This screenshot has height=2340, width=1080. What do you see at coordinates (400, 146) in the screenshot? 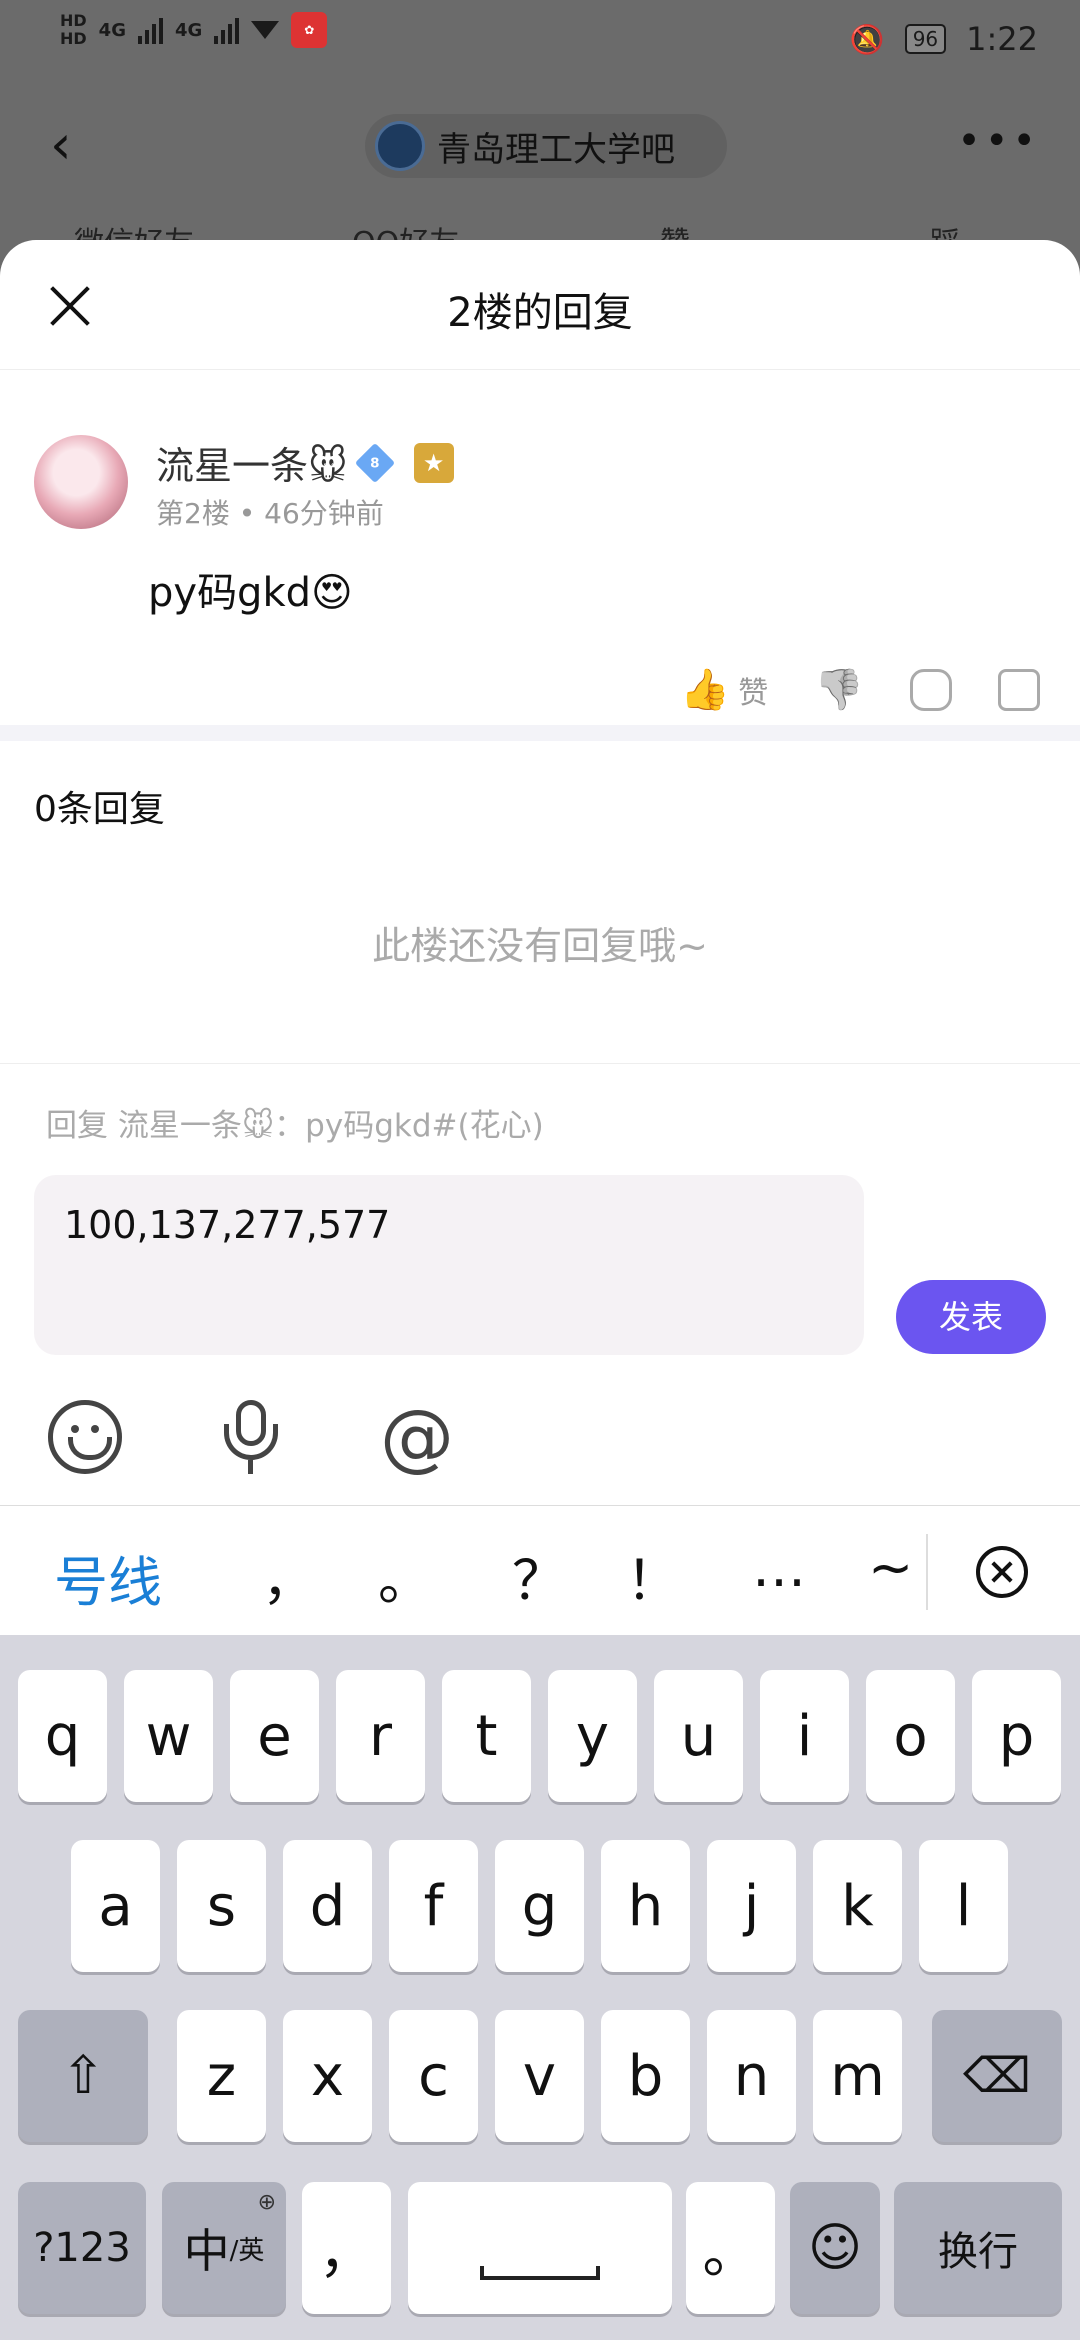
I see `forum-logo` at bounding box center [400, 146].